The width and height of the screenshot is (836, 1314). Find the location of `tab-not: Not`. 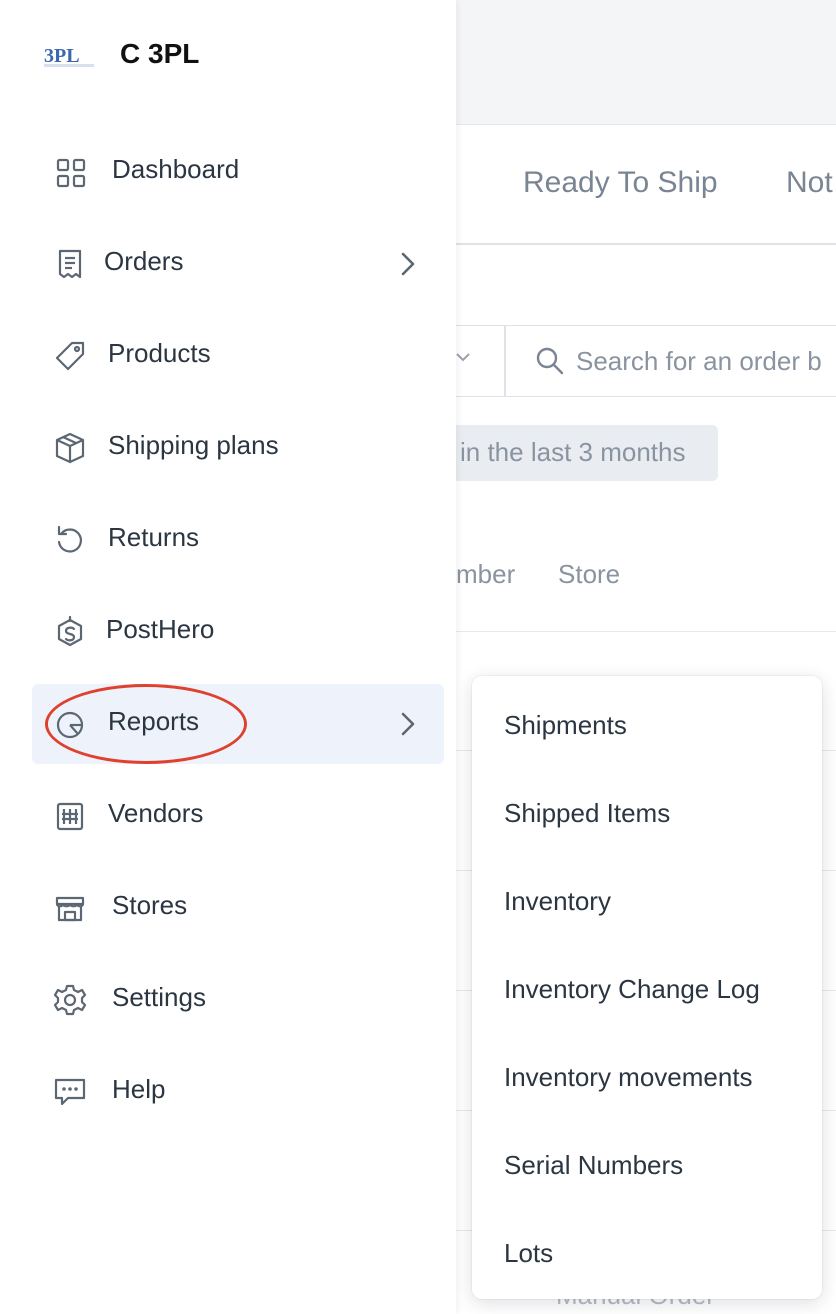

tab-not: Not is located at coordinates (809, 183).